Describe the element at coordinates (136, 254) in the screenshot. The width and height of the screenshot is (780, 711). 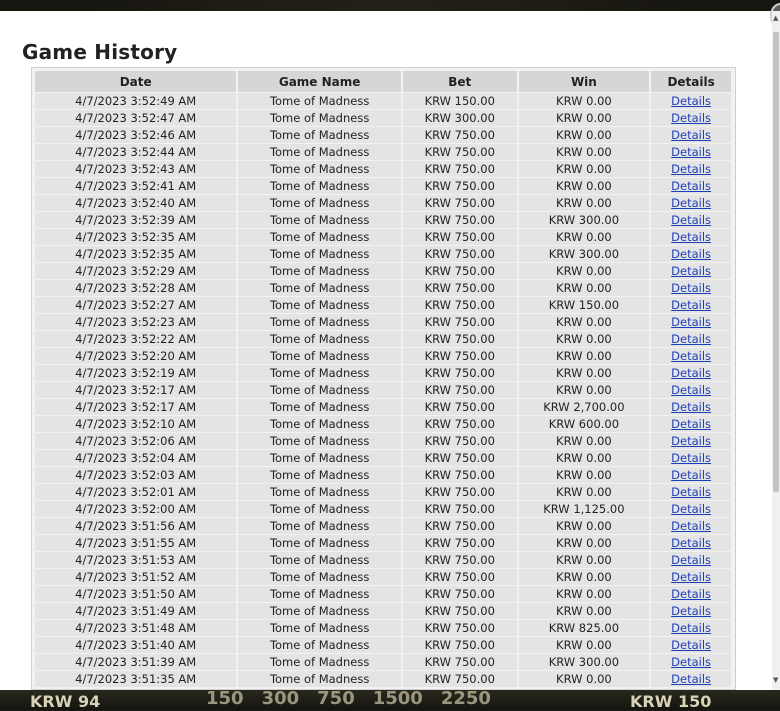
I see `cell-date: 4/7/2023 3:52:35 AM` at that location.